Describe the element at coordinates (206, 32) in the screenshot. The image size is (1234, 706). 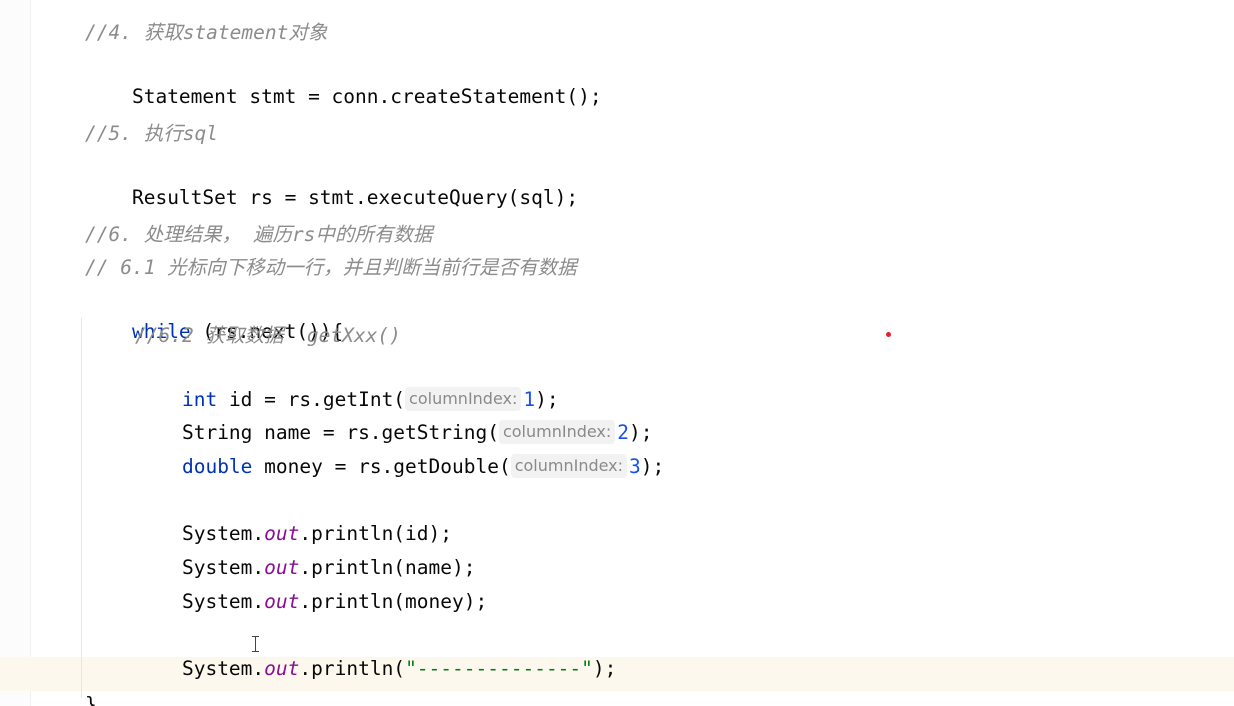
I see `comment-line-4: //4. 获取statement对象` at that location.